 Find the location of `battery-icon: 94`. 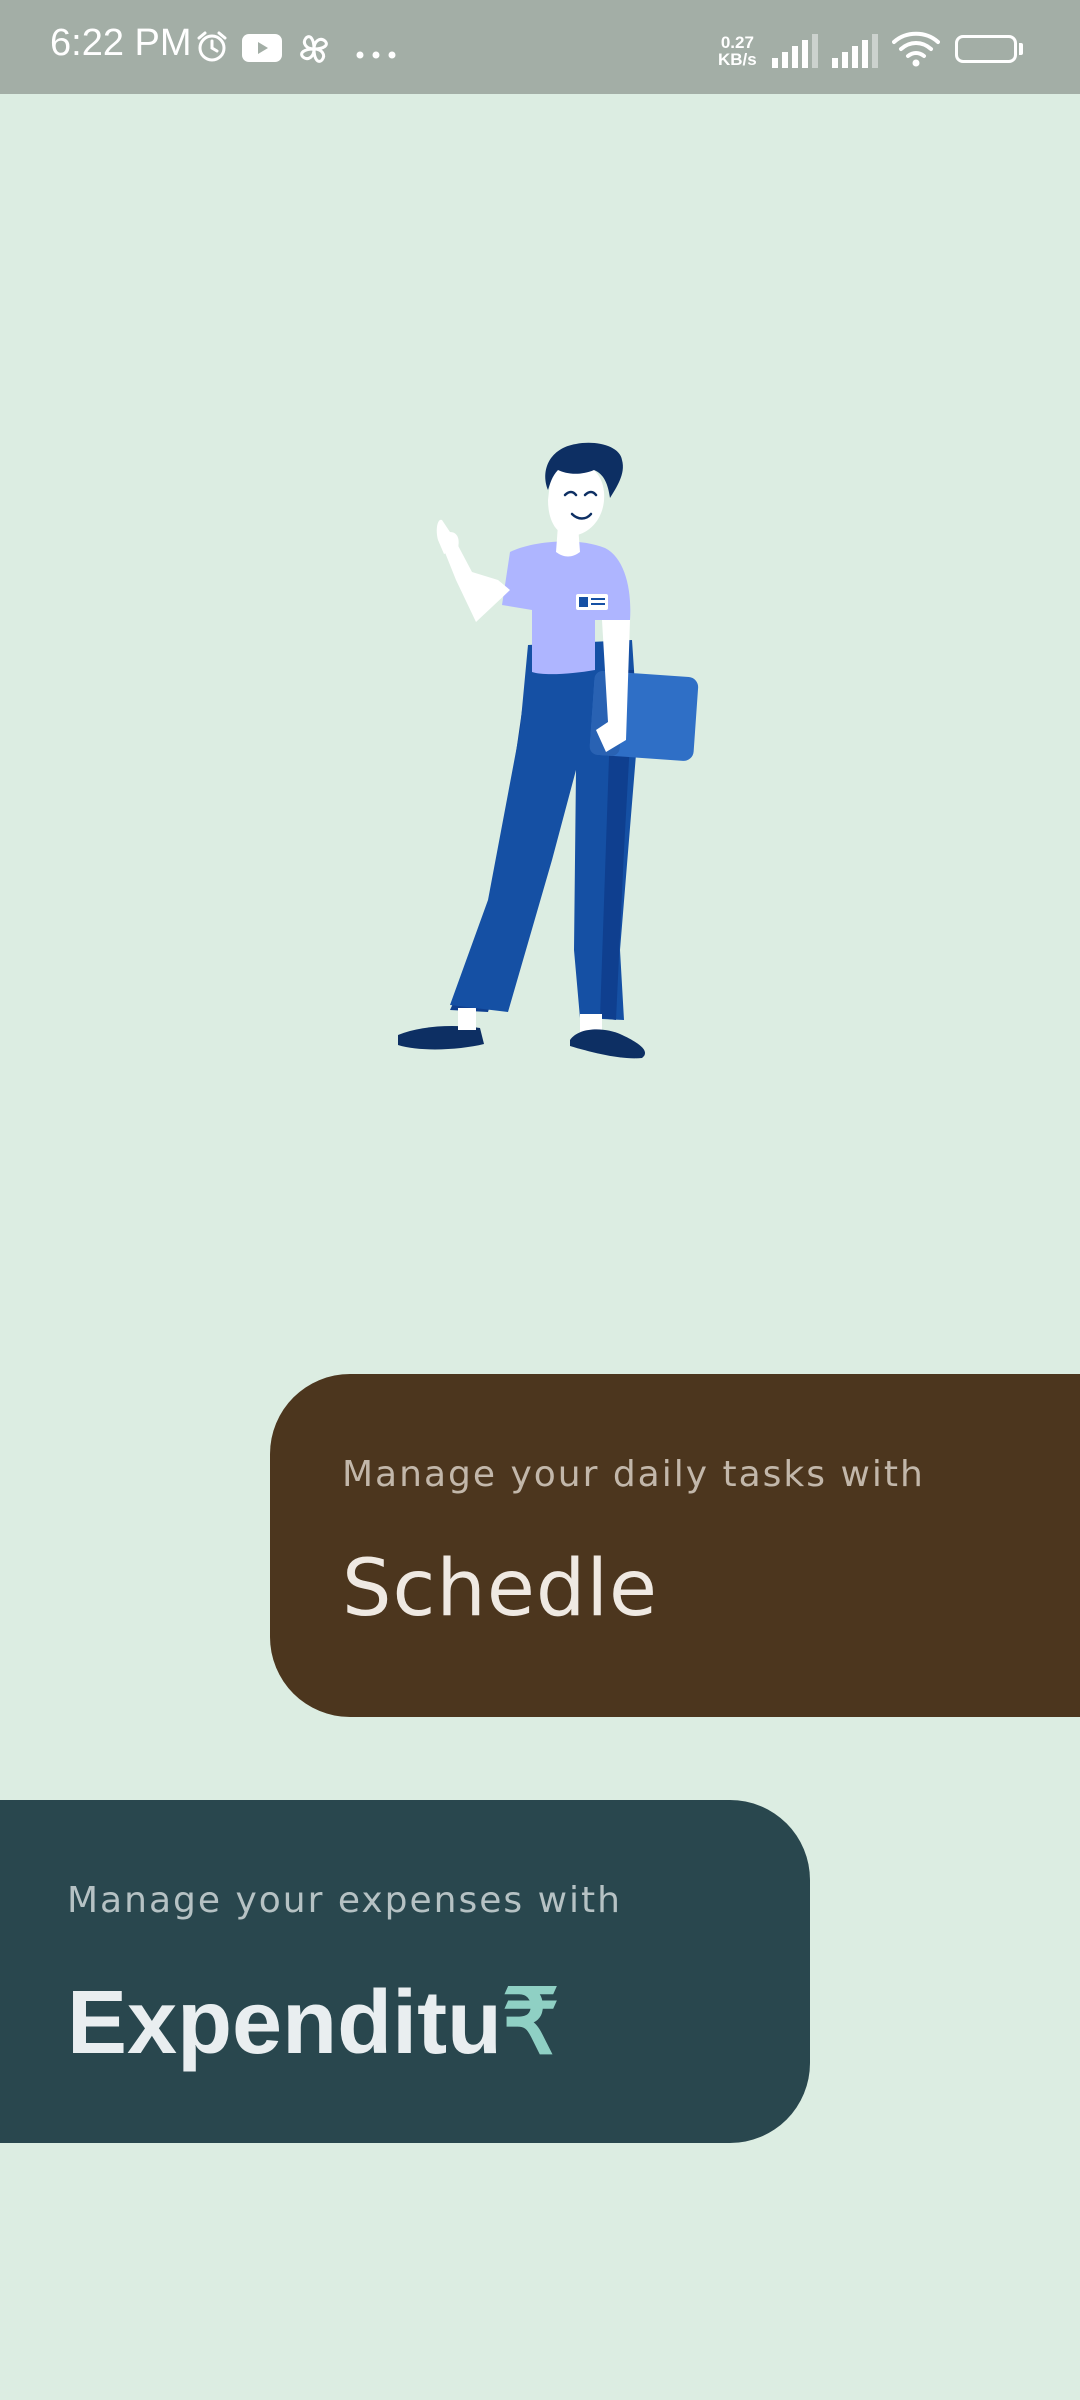

battery-icon: 94 is located at coordinates (986, 49).